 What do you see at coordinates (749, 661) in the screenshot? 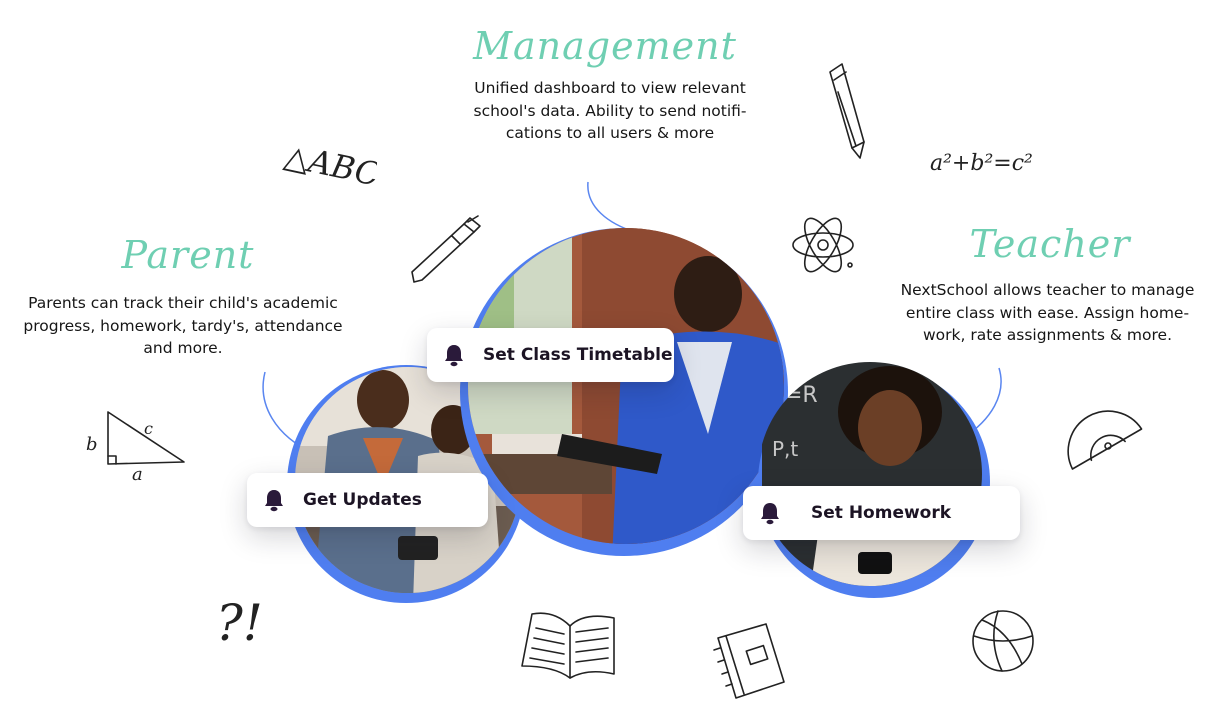
I see `notebook-icon` at bounding box center [749, 661].